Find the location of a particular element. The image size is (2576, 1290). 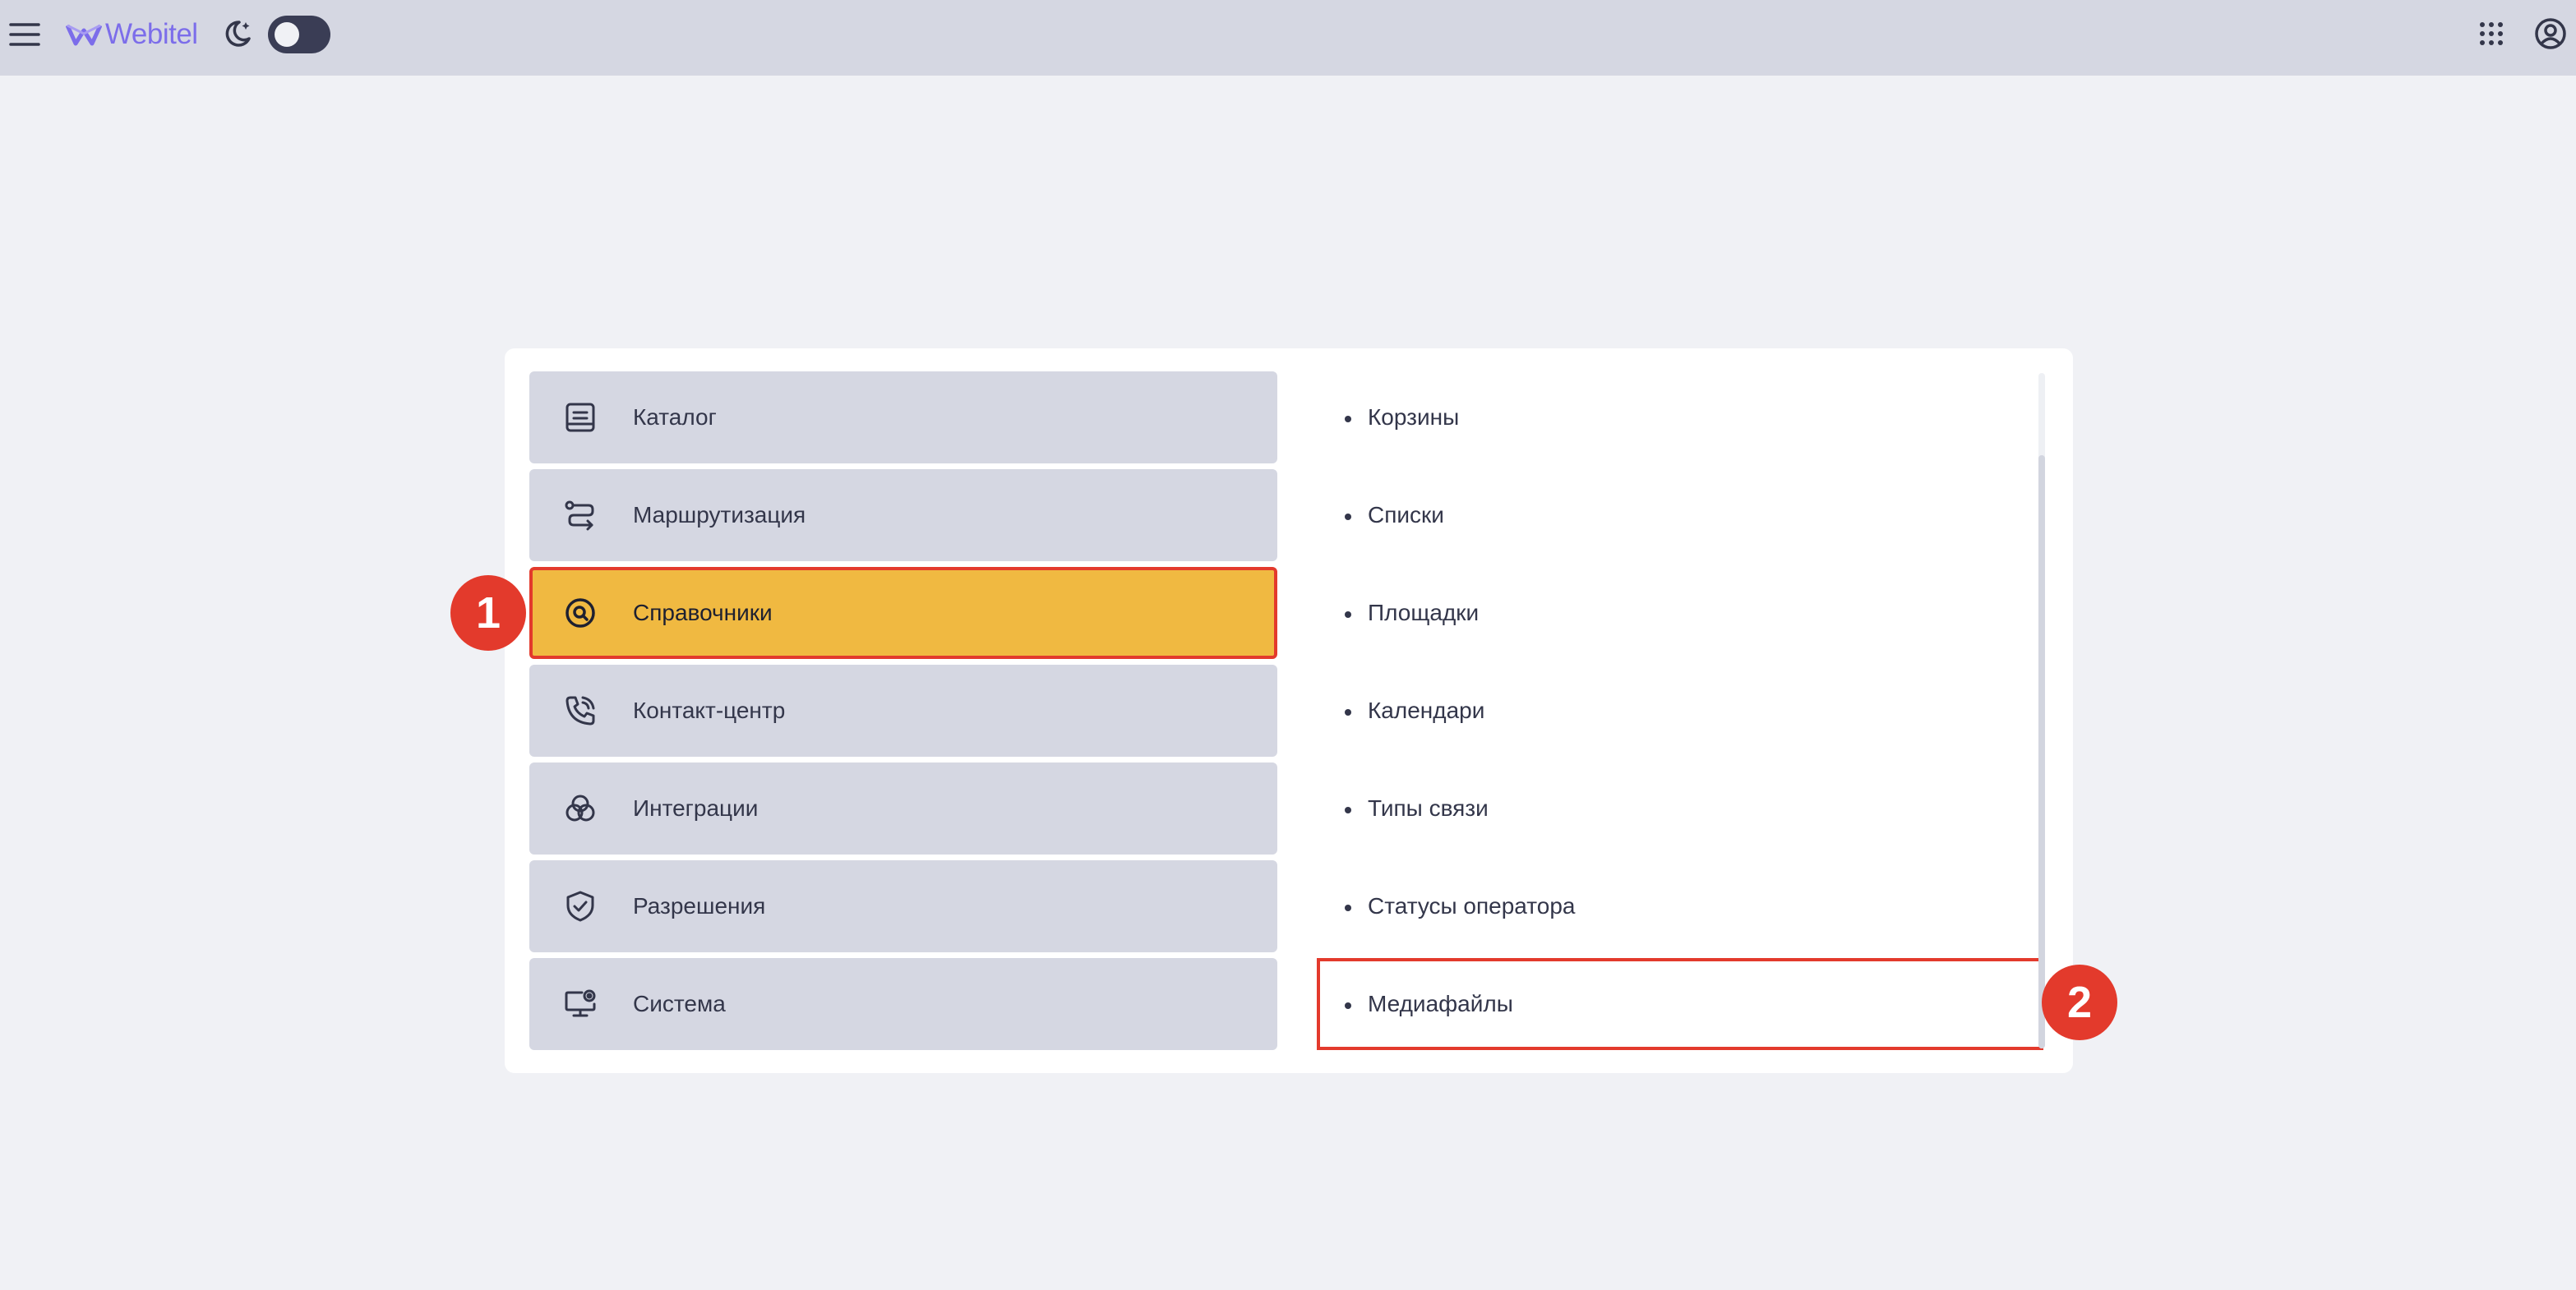

system-monitor-icon is located at coordinates (580, 1004).